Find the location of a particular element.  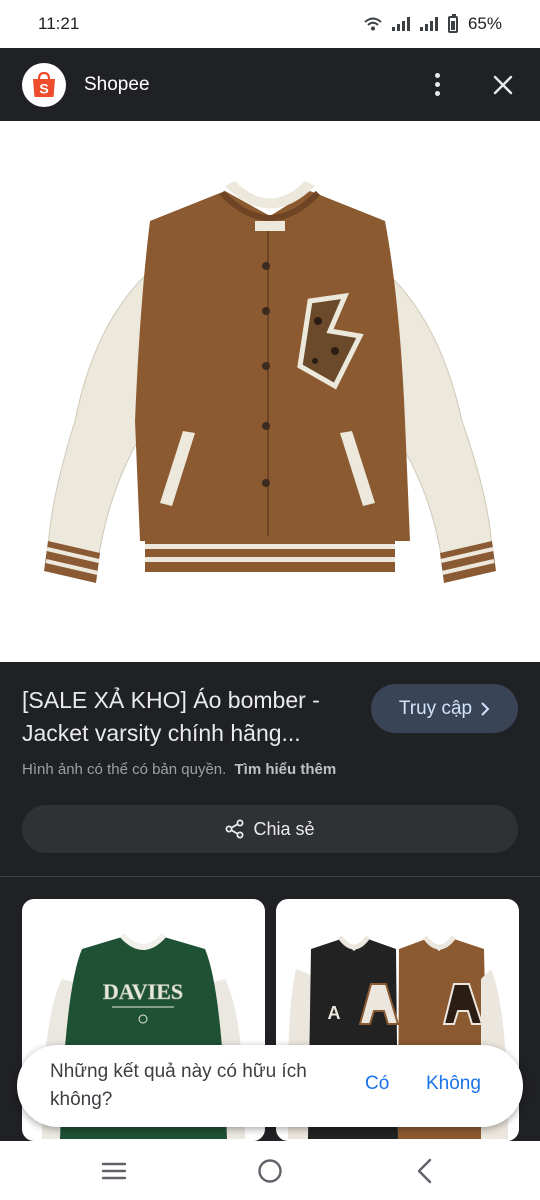

shopee-logo: S is located at coordinates (44, 84).